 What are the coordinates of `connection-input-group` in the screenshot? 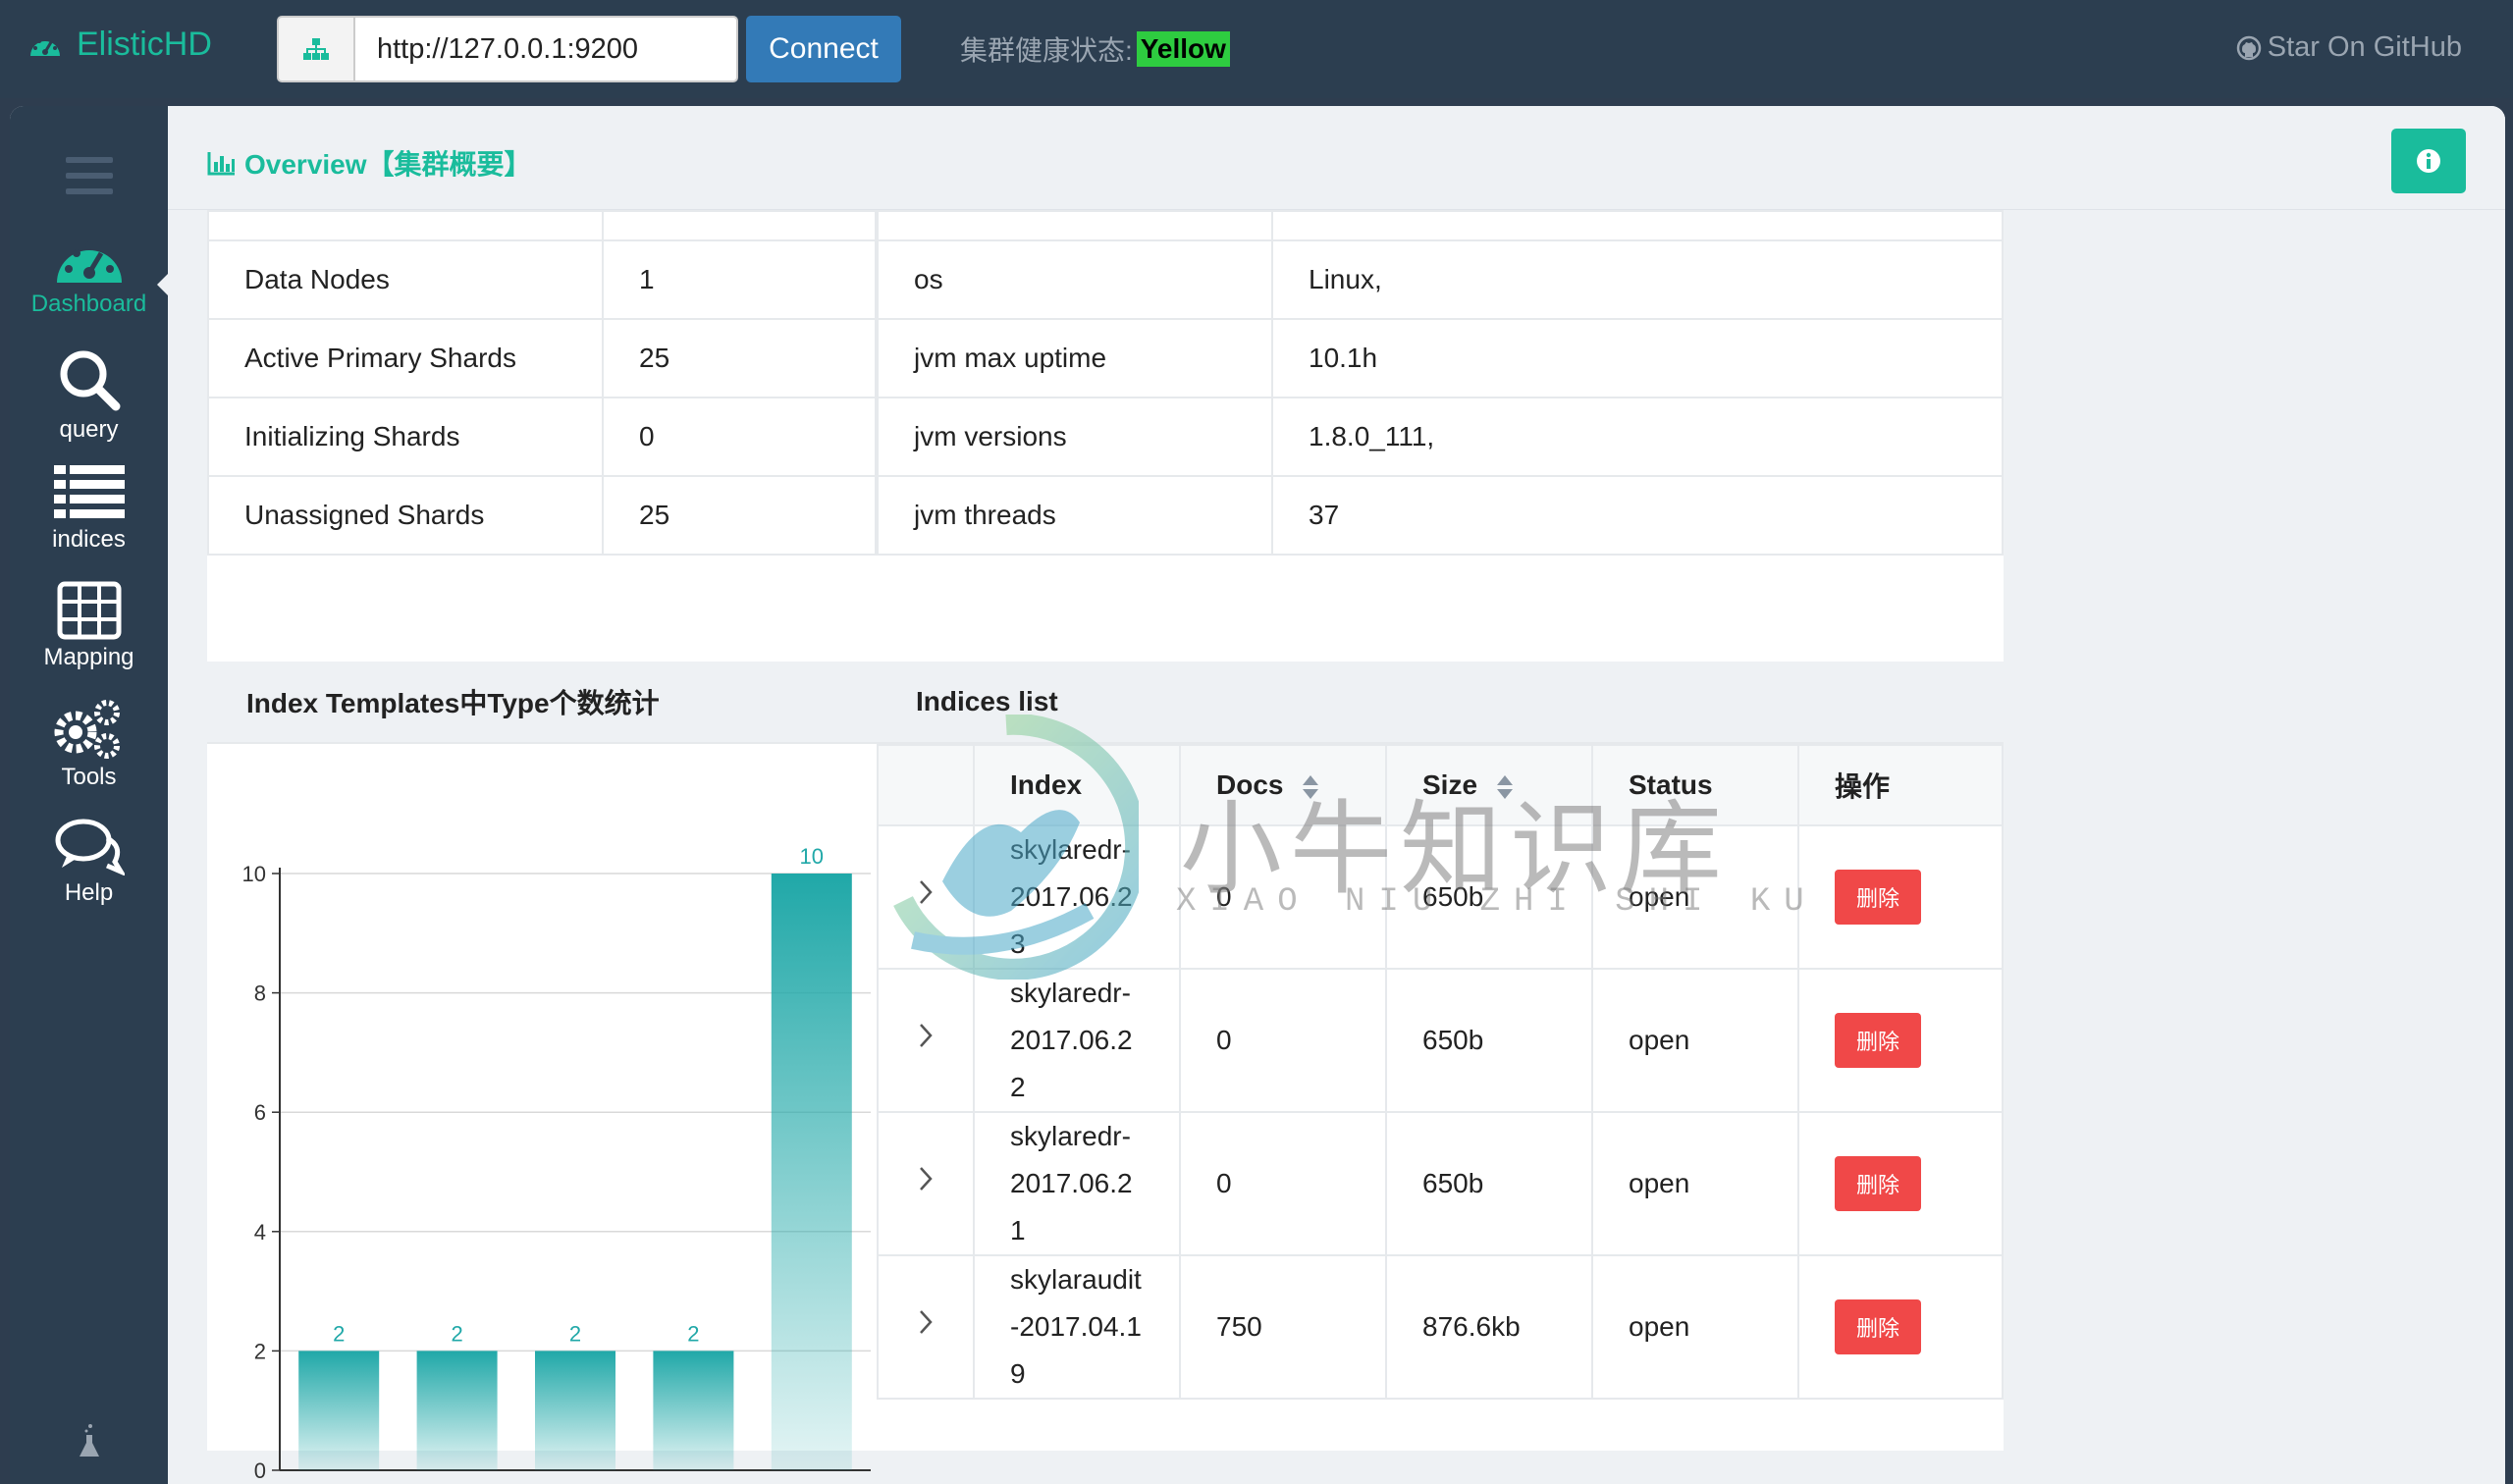 It's located at (508, 49).